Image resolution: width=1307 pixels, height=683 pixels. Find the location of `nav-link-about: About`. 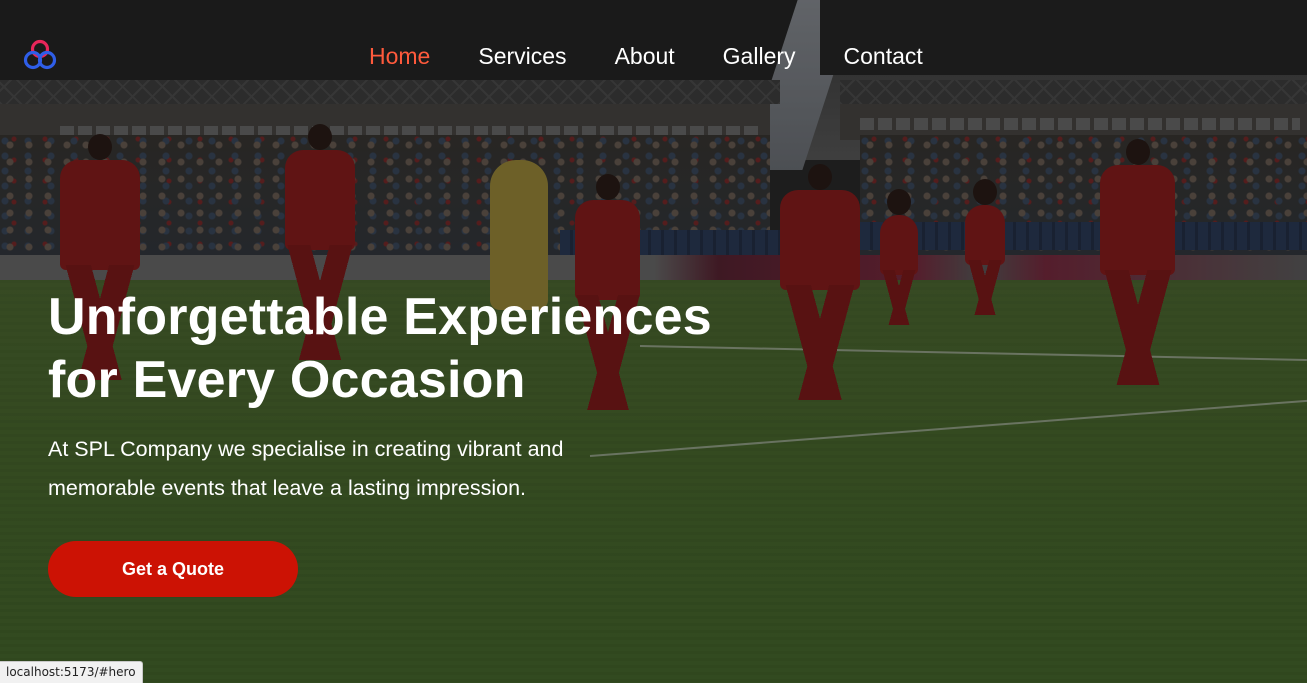

nav-link-about: About is located at coordinates (645, 56).